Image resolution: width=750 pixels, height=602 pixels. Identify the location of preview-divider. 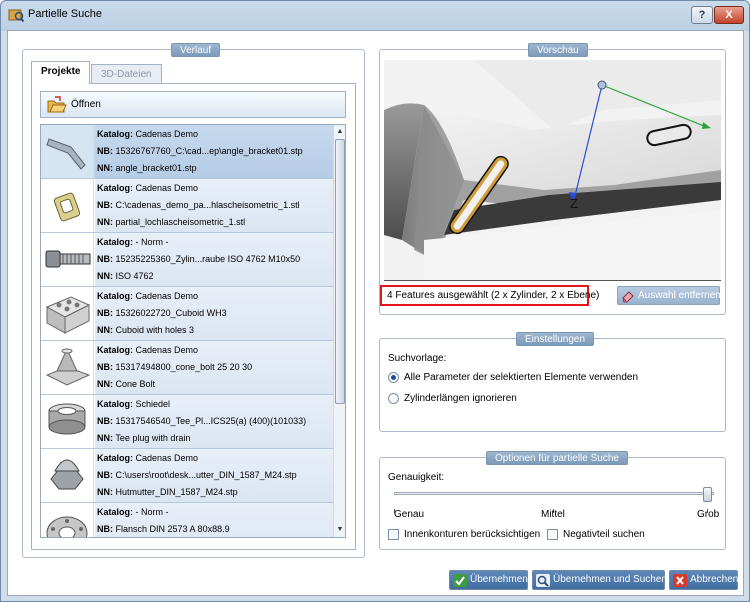
(552, 280).